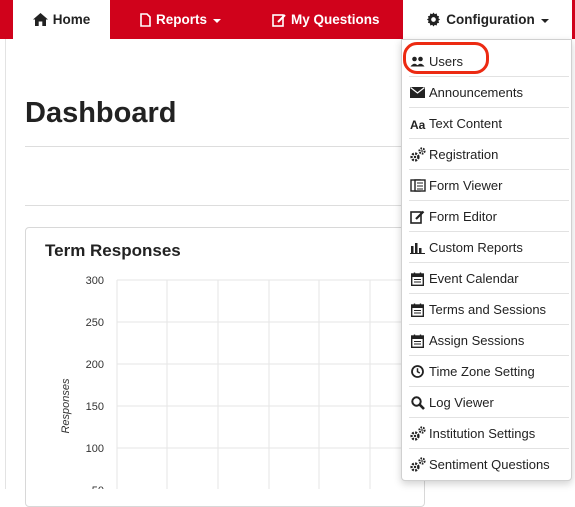 The image size is (575, 507). Describe the element at coordinates (474, 278) in the screenshot. I see `menu-item-label: Event Calendar` at that location.